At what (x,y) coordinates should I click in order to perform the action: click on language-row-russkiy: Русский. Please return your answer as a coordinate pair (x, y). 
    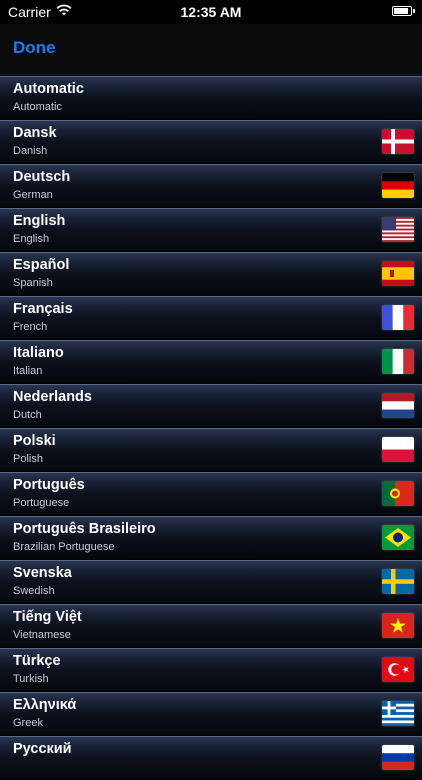
    Looking at the image, I should click on (211, 758).